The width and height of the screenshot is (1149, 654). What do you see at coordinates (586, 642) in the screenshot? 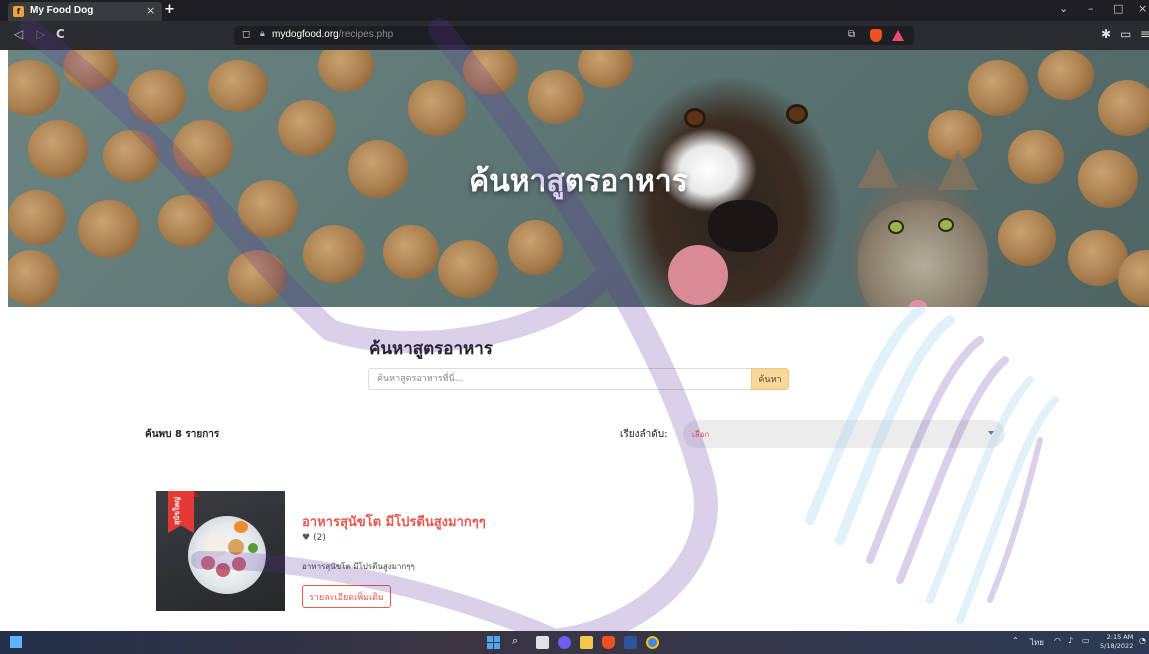
I see `file-explorer-icon` at bounding box center [586, 642].